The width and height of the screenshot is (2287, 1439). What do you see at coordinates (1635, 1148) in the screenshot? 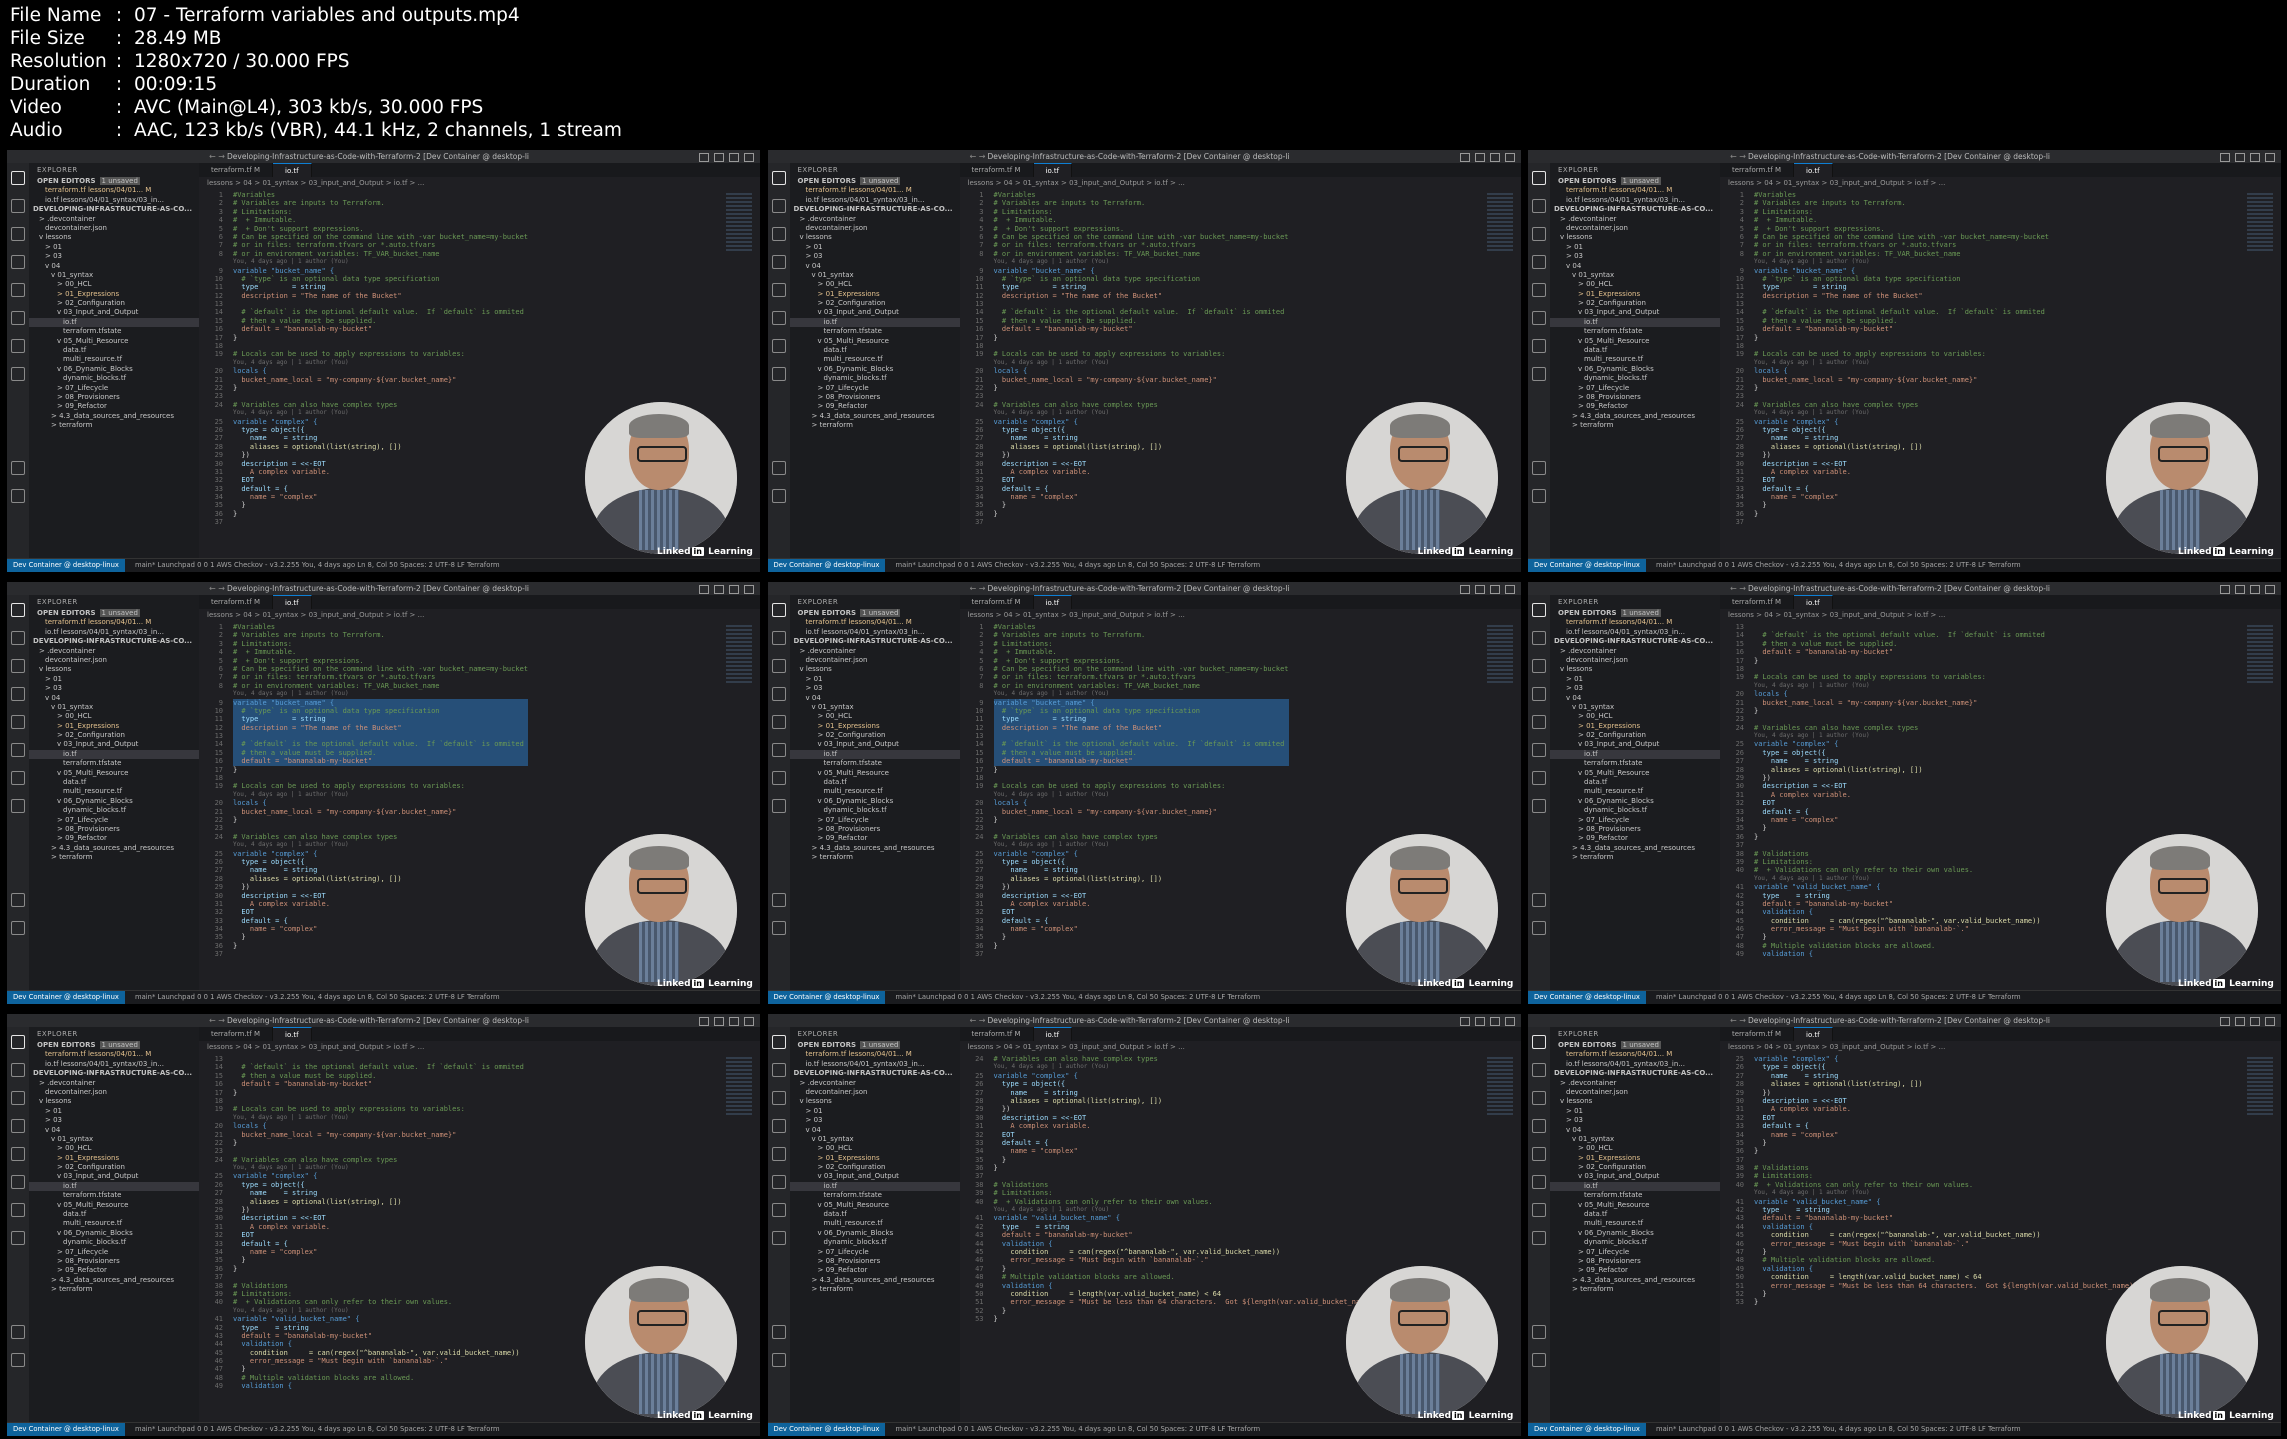
I see `tree-item: > 00_HCL` at bounding box center [1635, 1148].